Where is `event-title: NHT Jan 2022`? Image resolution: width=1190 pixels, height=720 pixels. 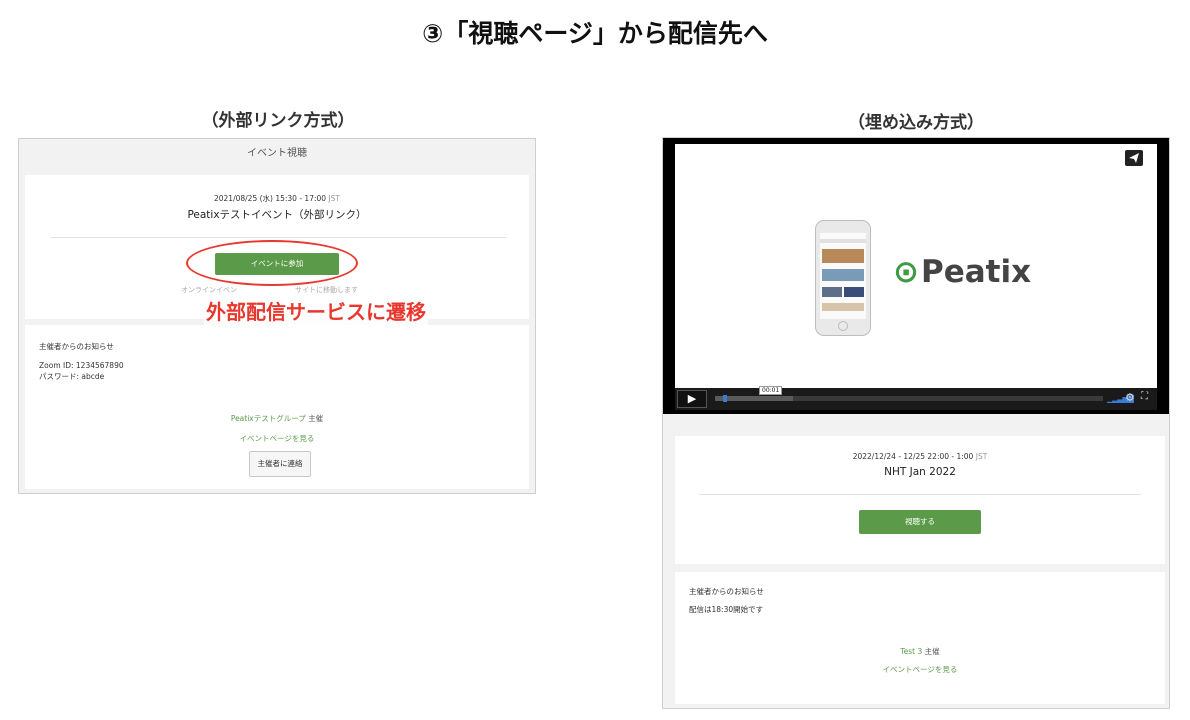 event-title: NHT Jan 2022 is located at coordinates (920, 472).